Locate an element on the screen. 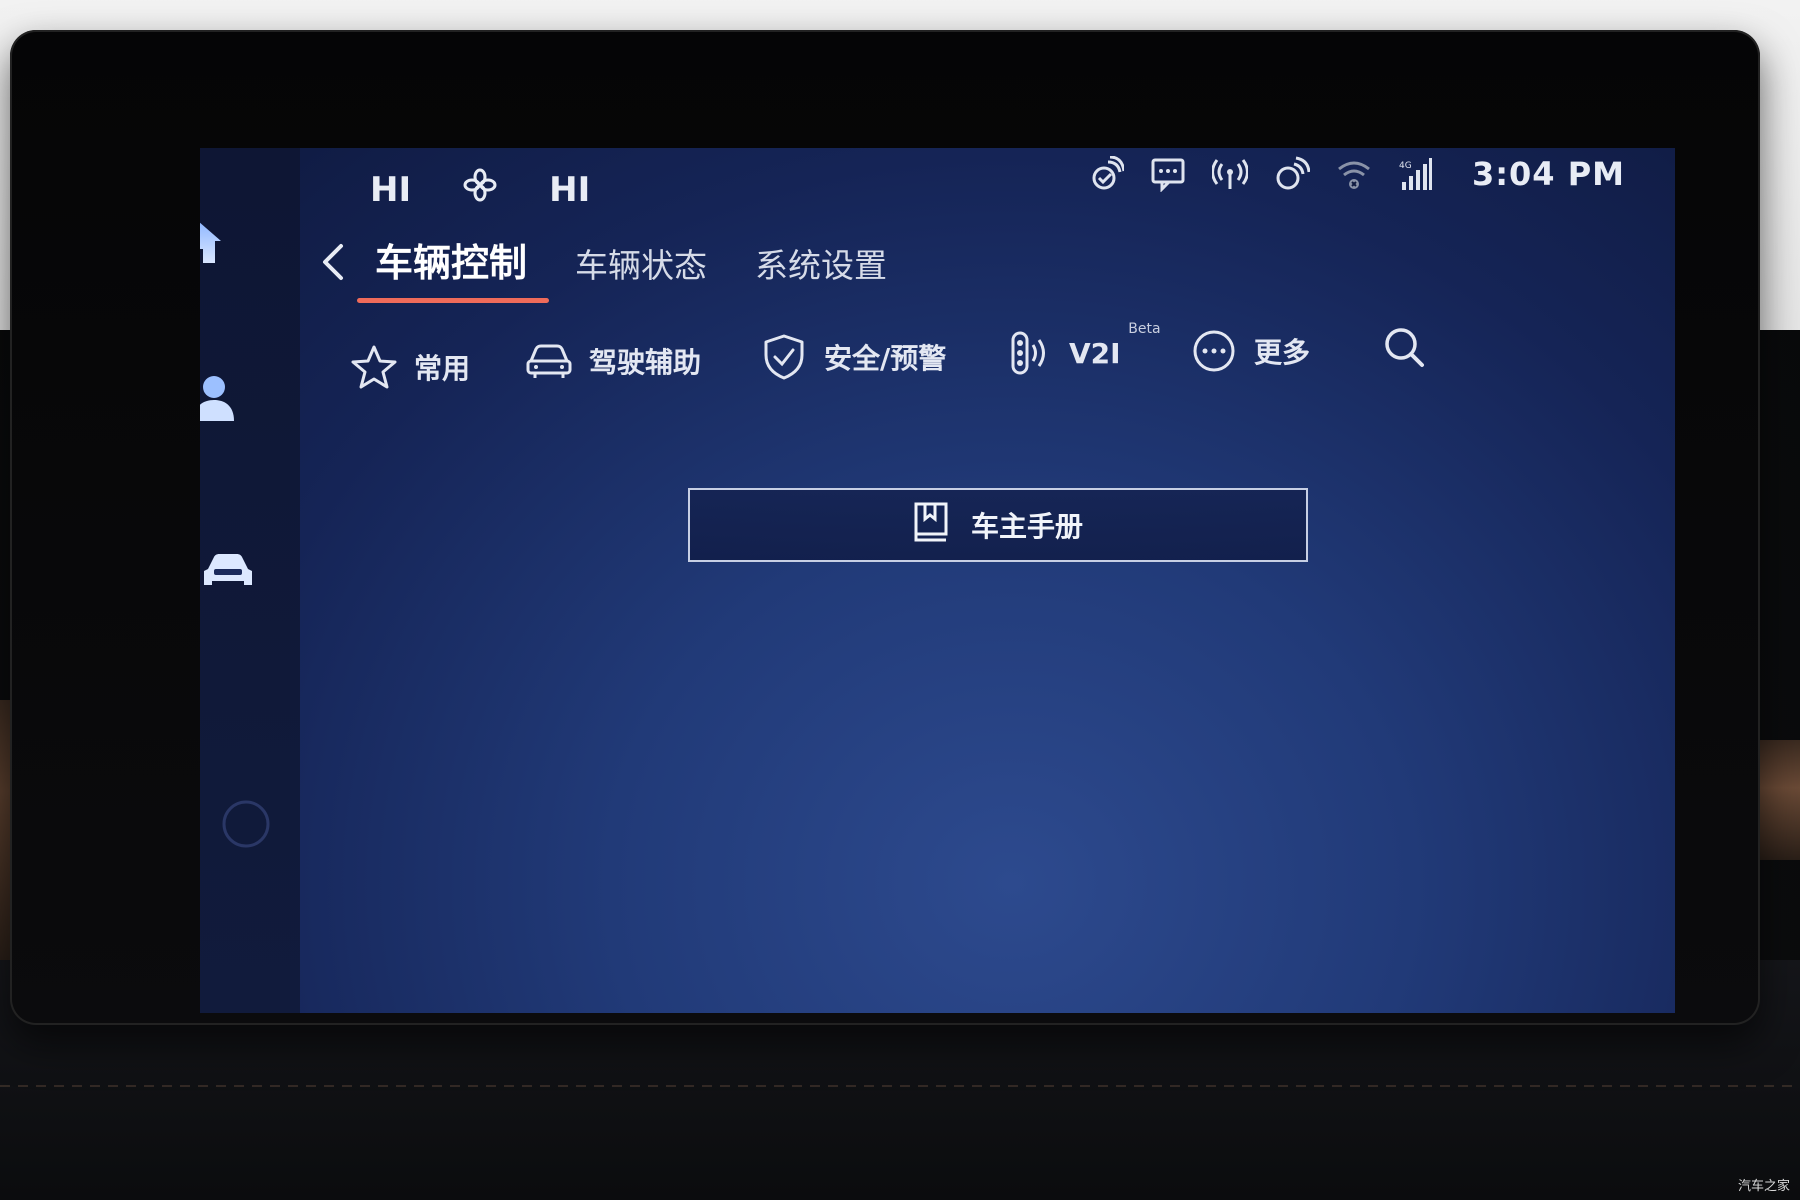 This screenshot has height=1200, width=1800. search-button is located at coordinates (1404, 347).